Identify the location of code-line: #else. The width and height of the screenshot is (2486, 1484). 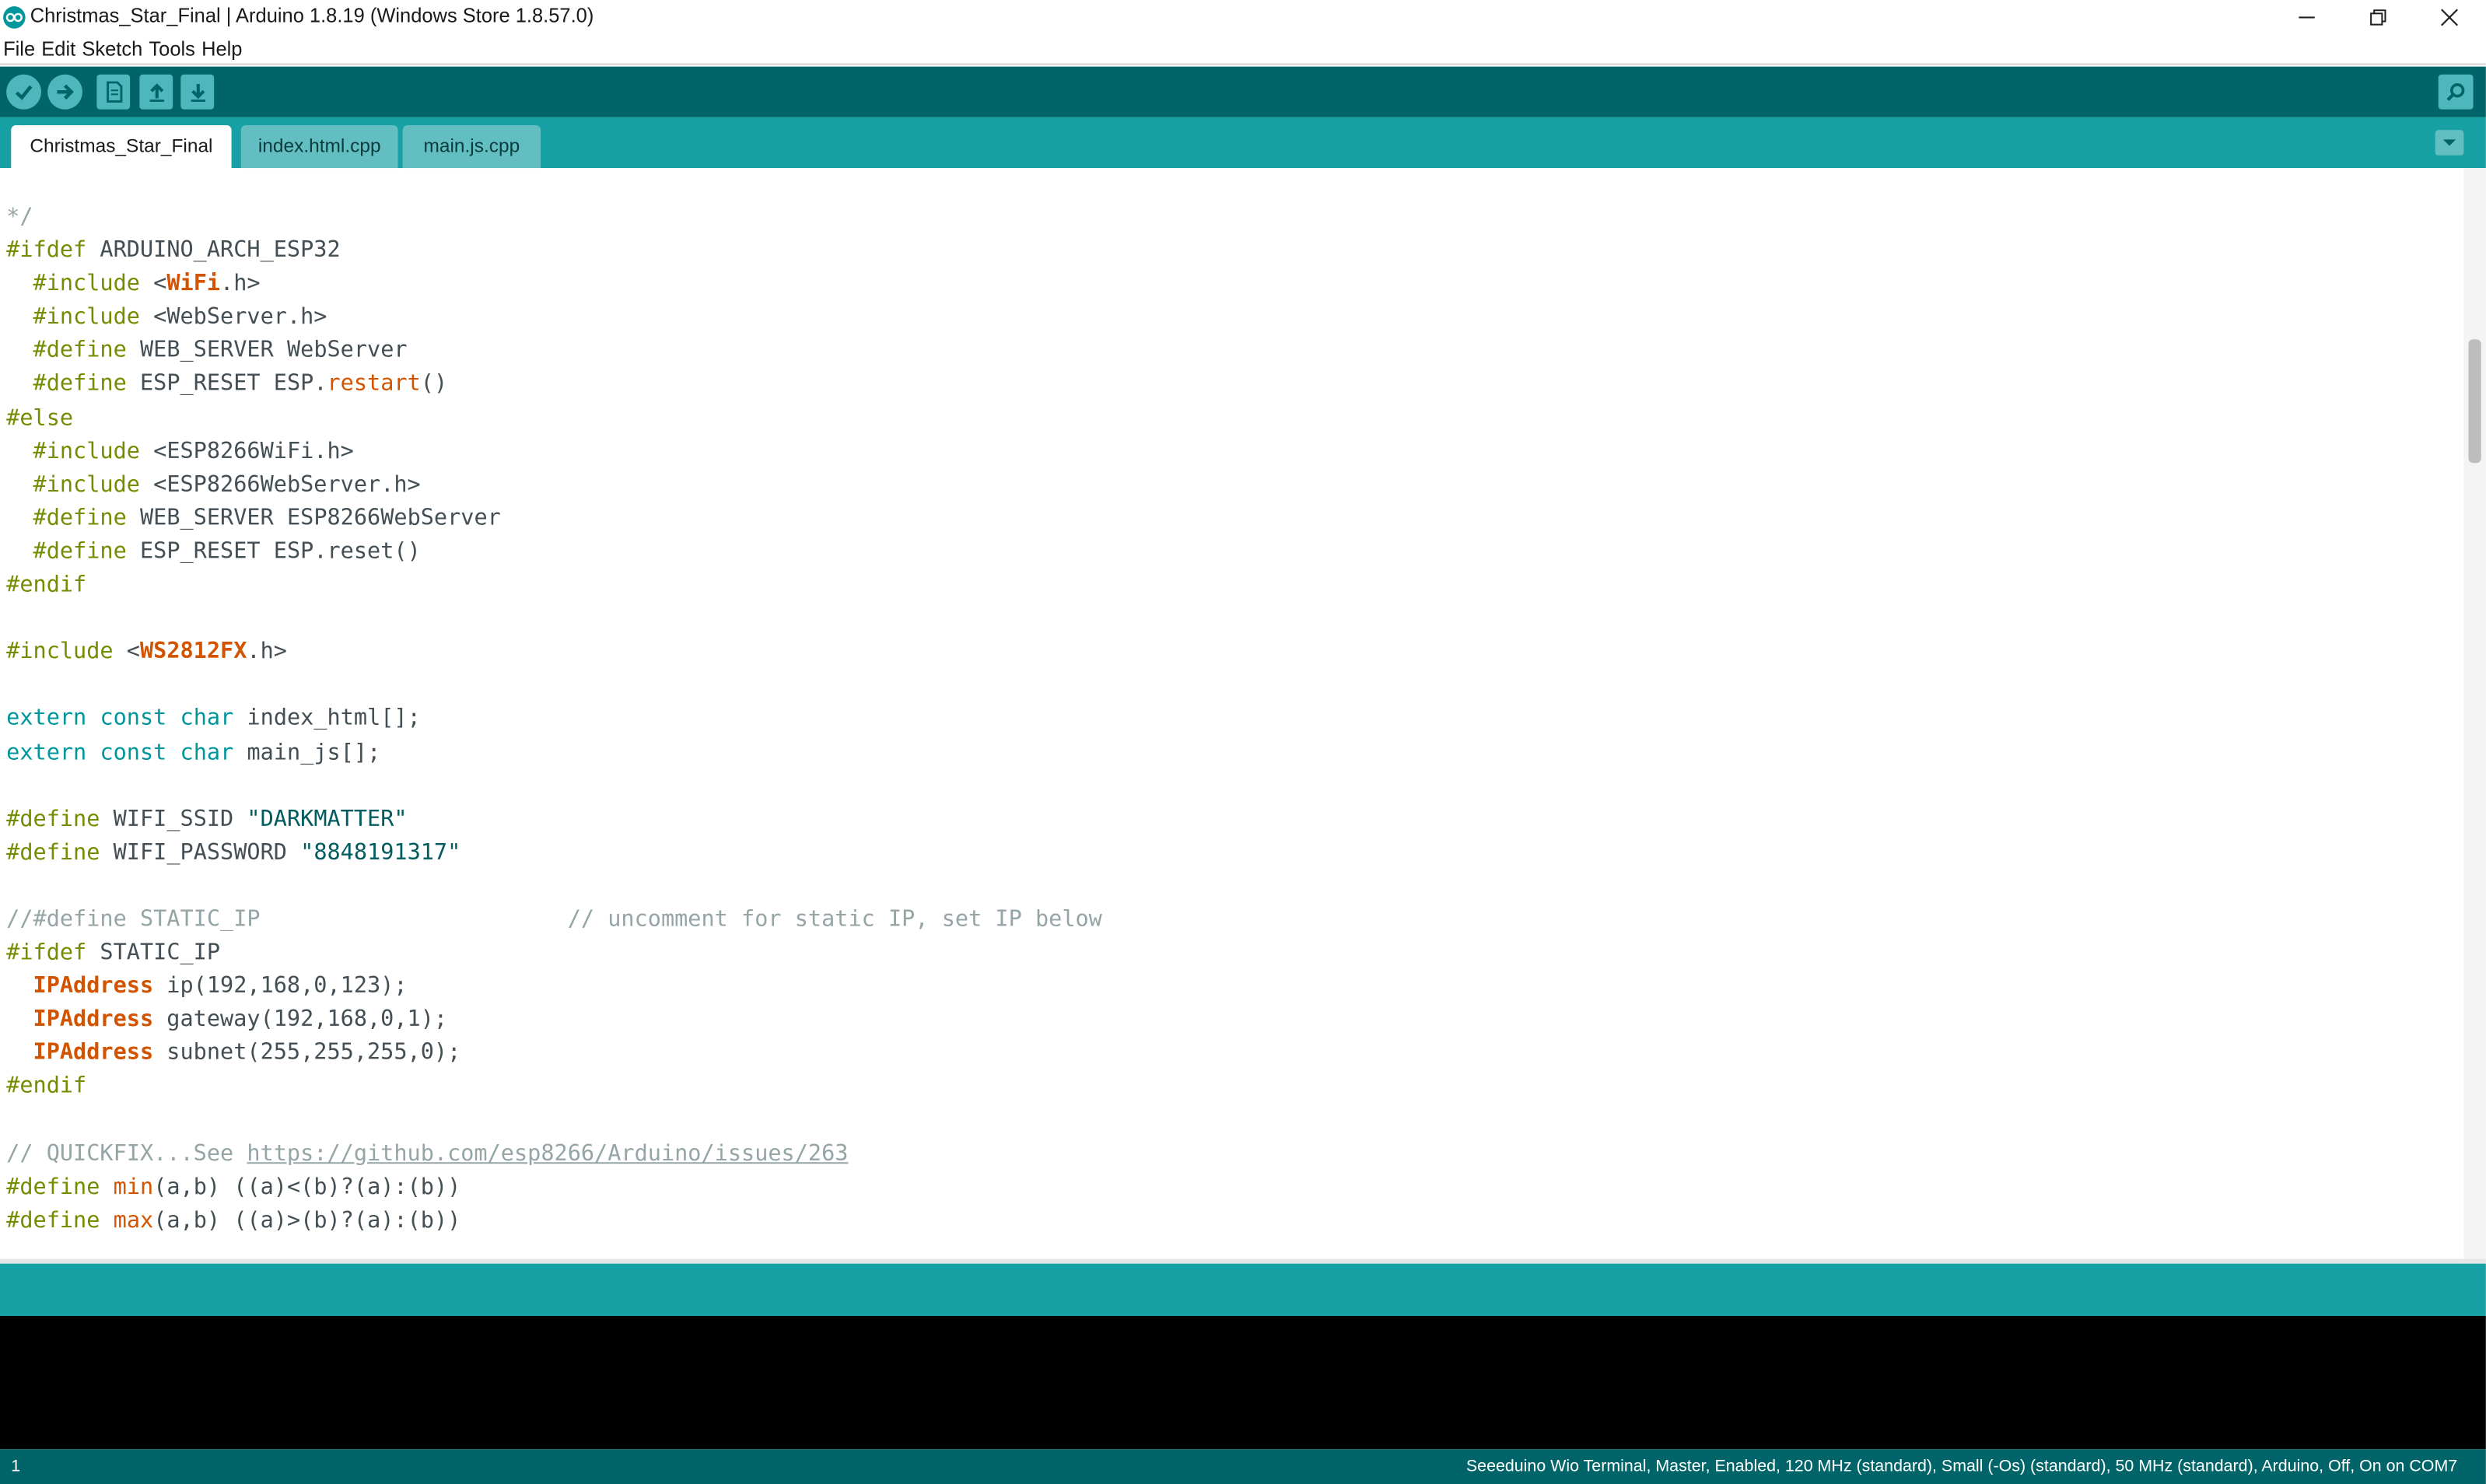
(554, 419).